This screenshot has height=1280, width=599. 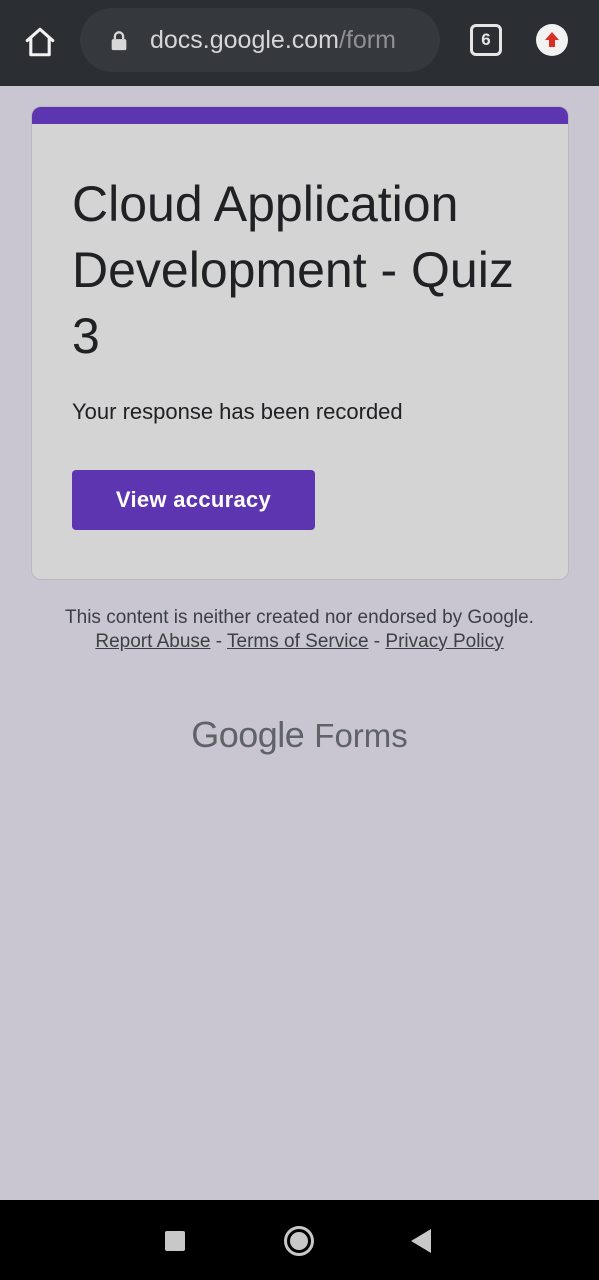 What do you see at coordinates (300, 115) in the screenshot?
I see `card-accent-bar` at bounding box center [300, 115].